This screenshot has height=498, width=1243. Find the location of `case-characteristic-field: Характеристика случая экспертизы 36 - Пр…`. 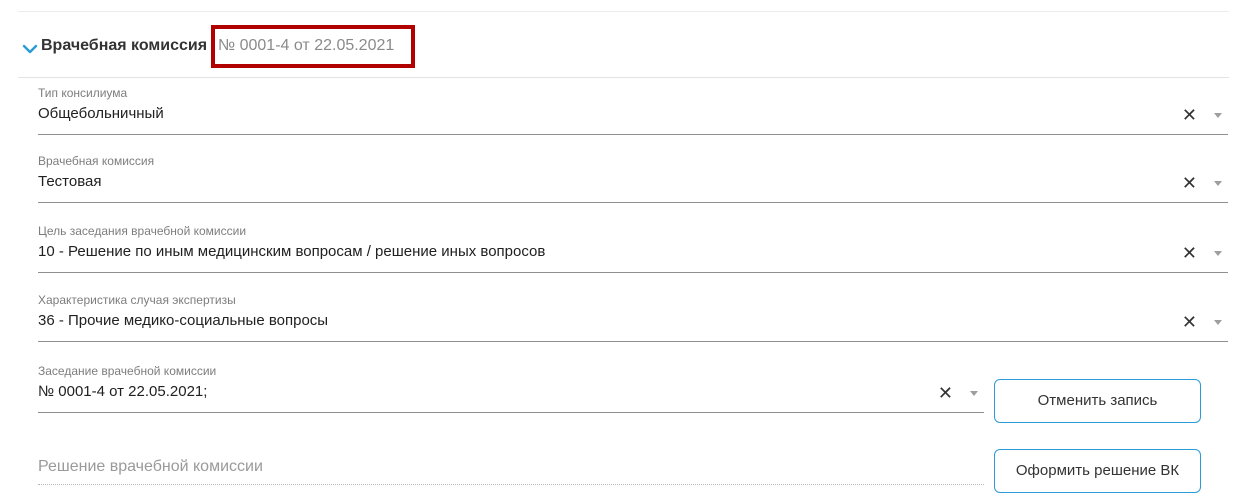

case-characteristic-field: Характеристика случая экспертизы 36 - Пр… is located at coordinates (633, 317).